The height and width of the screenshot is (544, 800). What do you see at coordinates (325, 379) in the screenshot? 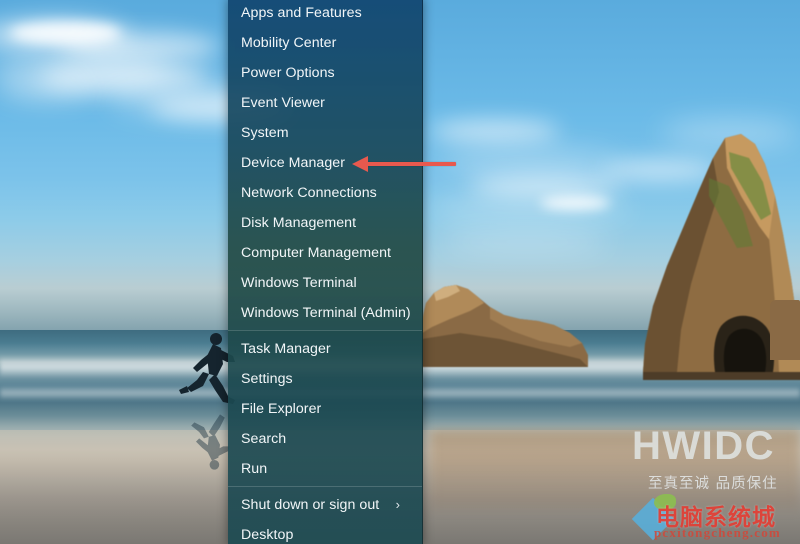
I see `menu-item-settings: Settings` at bounding box center [325, 379].